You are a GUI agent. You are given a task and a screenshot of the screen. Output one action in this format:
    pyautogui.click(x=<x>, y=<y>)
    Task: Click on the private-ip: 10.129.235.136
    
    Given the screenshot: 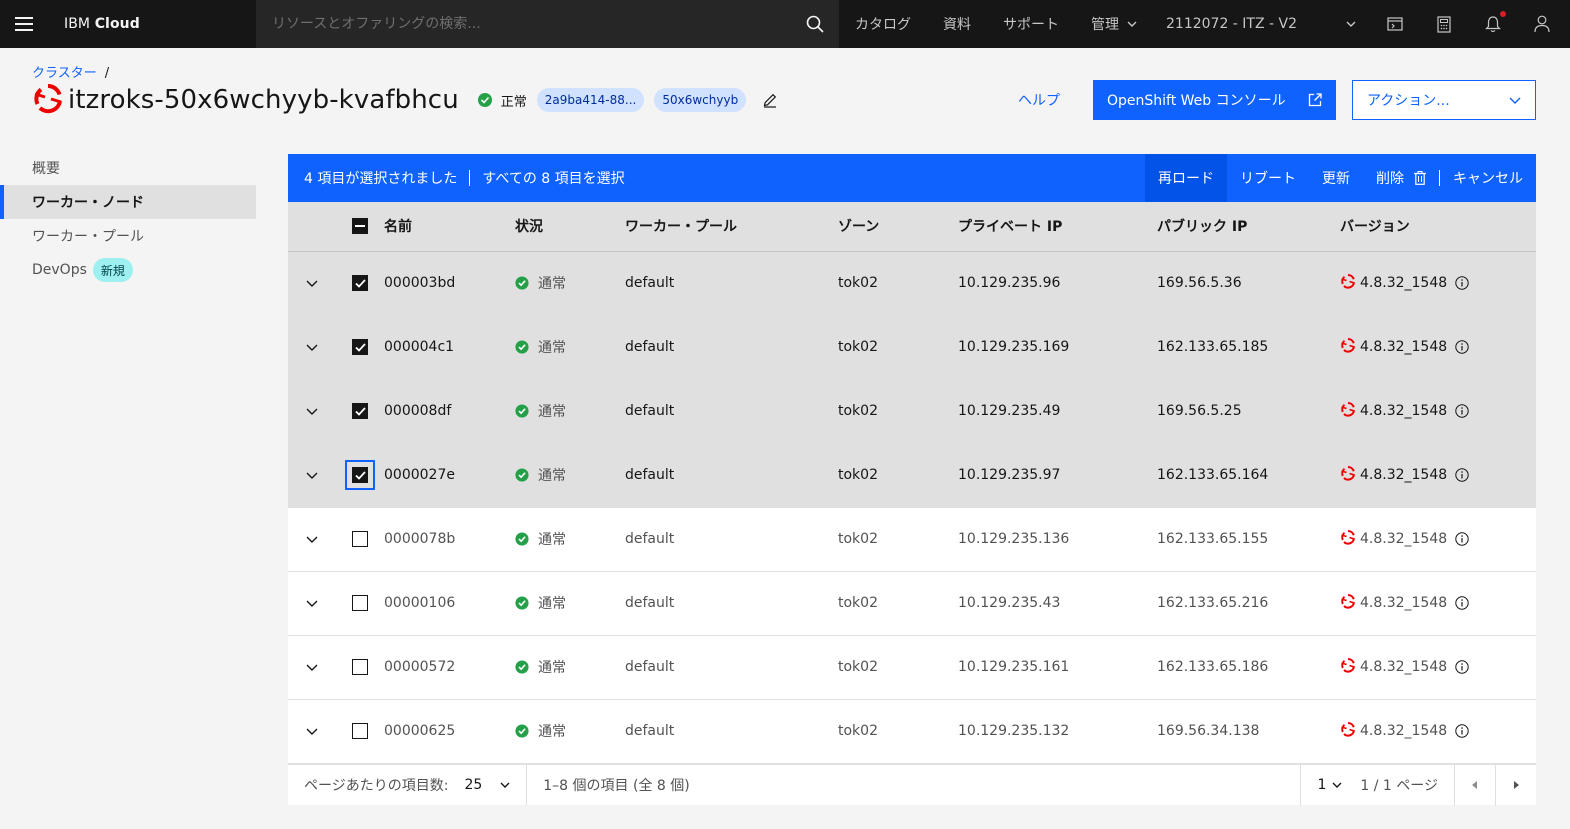 What is the action you would take?
    pyautogui.click(x=1014, y=539)
    